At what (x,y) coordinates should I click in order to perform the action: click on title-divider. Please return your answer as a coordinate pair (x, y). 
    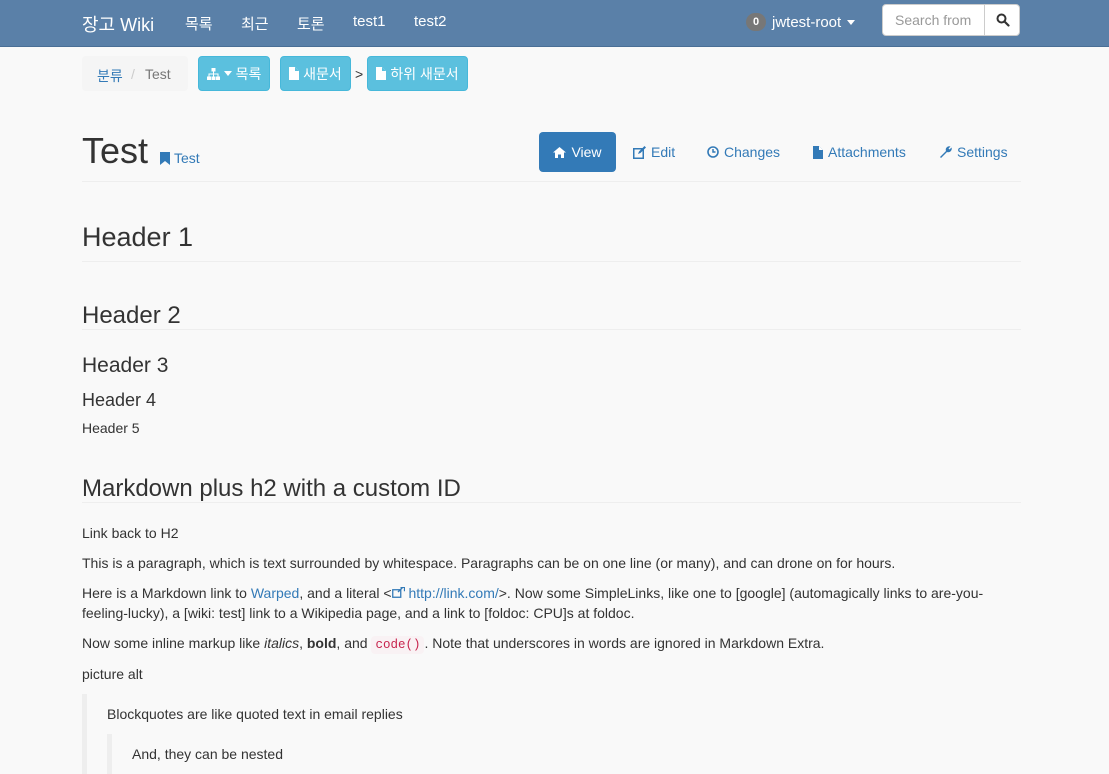
    Looking at the image, I should click on (551, 181).